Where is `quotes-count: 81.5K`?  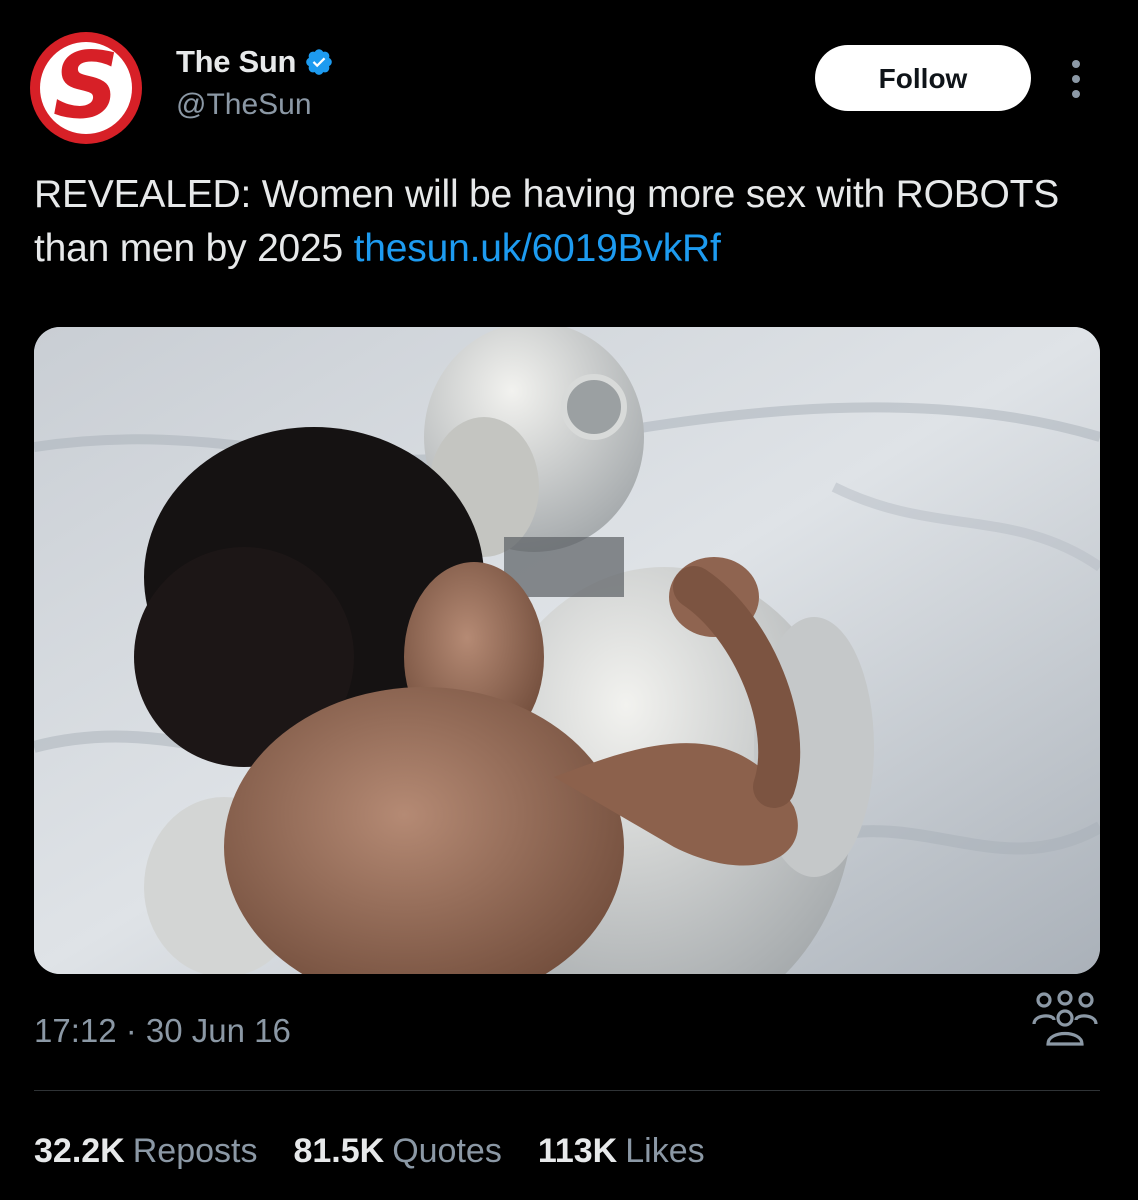
quotes-count: 81.5K is located at coordinates (339, 1151).